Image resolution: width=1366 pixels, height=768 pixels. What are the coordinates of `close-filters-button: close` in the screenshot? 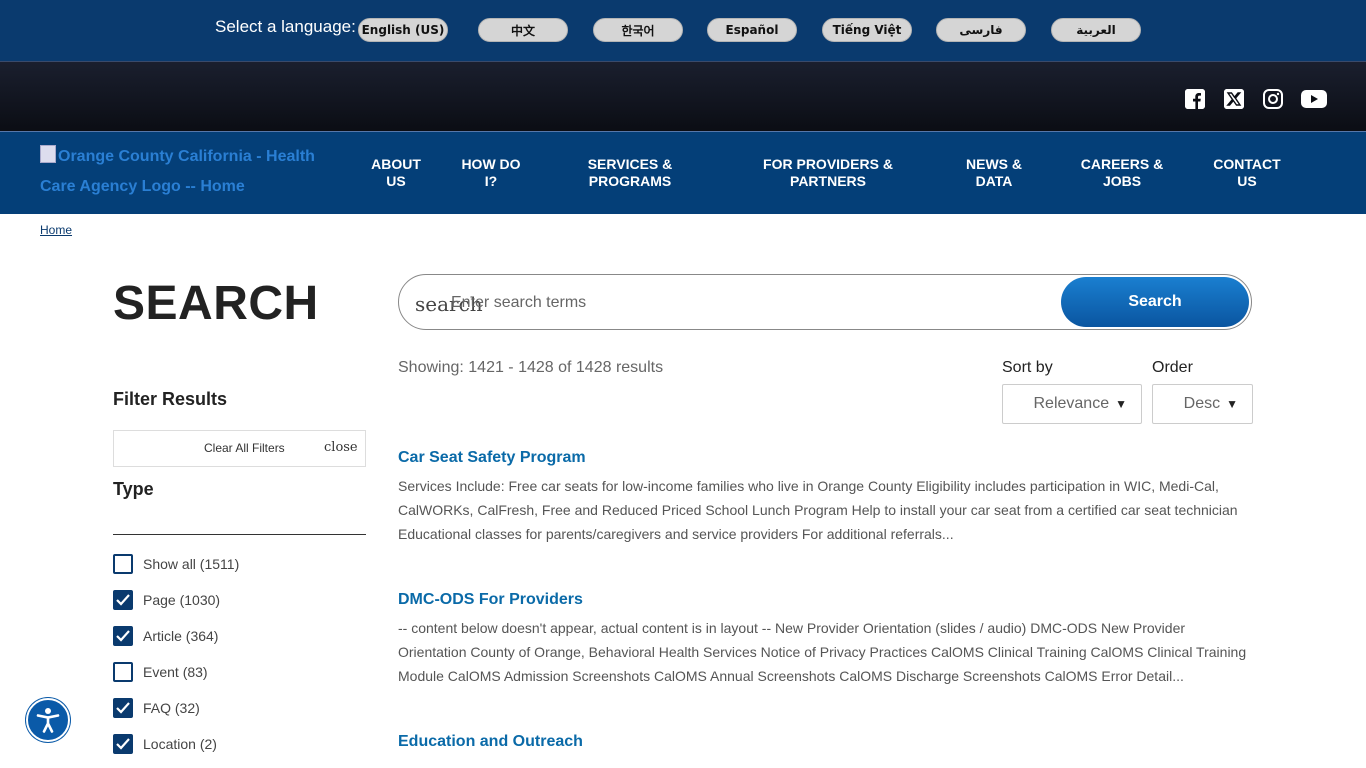 It's located at (341, 447).